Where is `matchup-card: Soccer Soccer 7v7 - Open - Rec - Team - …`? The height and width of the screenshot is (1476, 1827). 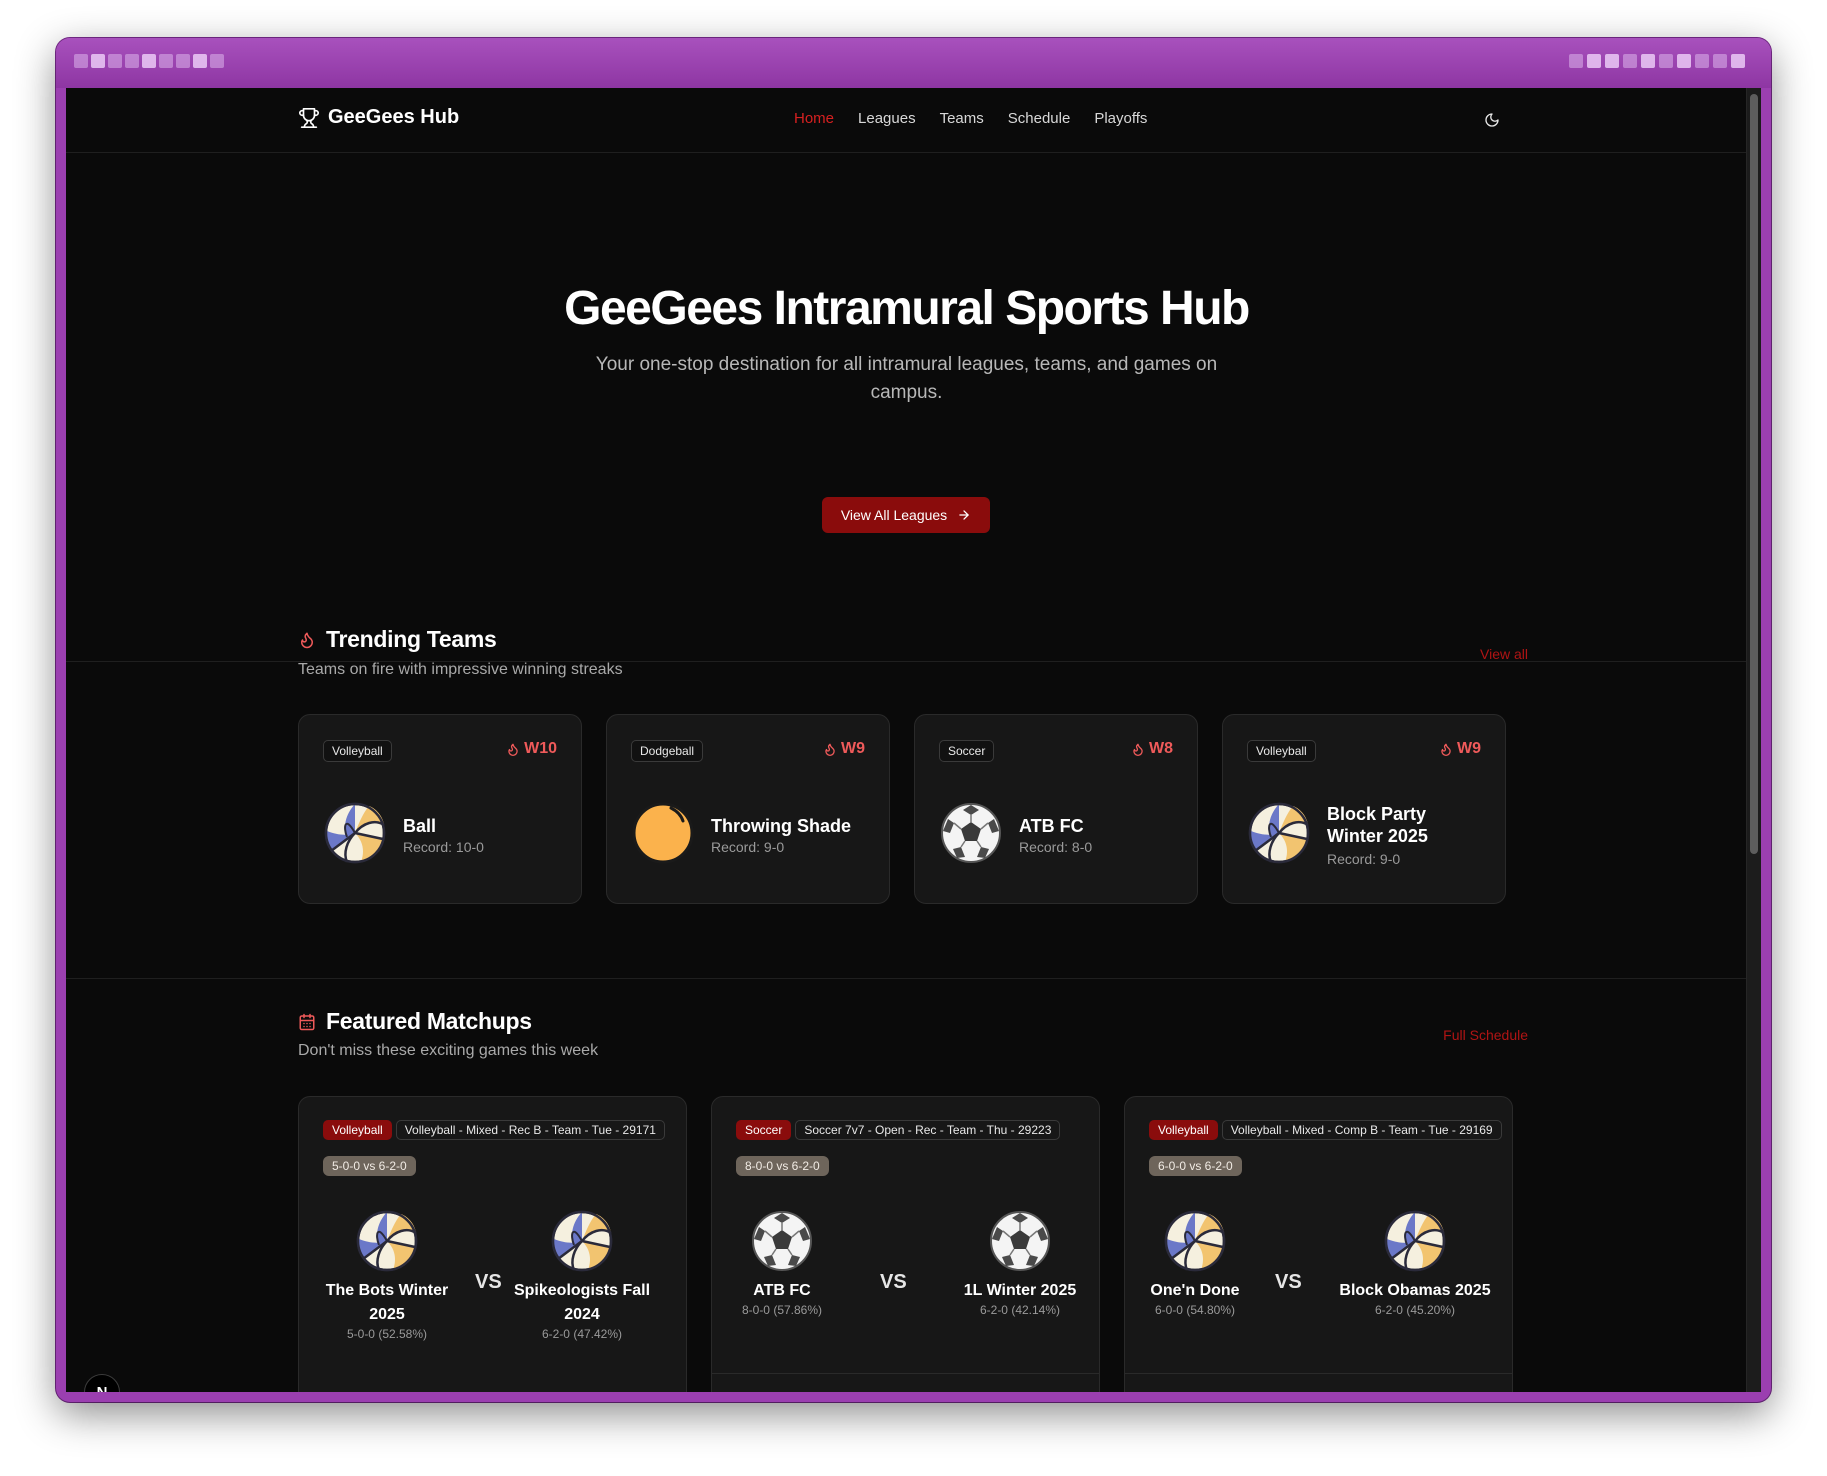 matchup-card: Soccer Soccer 7v7 - Open - Rec - Team - … is located at coordinates (905, 1244).